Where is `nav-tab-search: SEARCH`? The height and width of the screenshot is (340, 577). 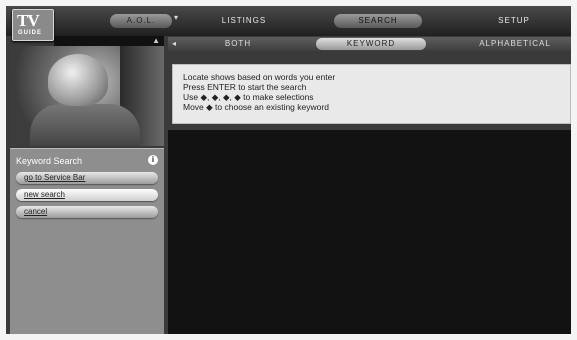
nav-tab-search: SEARCH is located at coordinates (378, 21).